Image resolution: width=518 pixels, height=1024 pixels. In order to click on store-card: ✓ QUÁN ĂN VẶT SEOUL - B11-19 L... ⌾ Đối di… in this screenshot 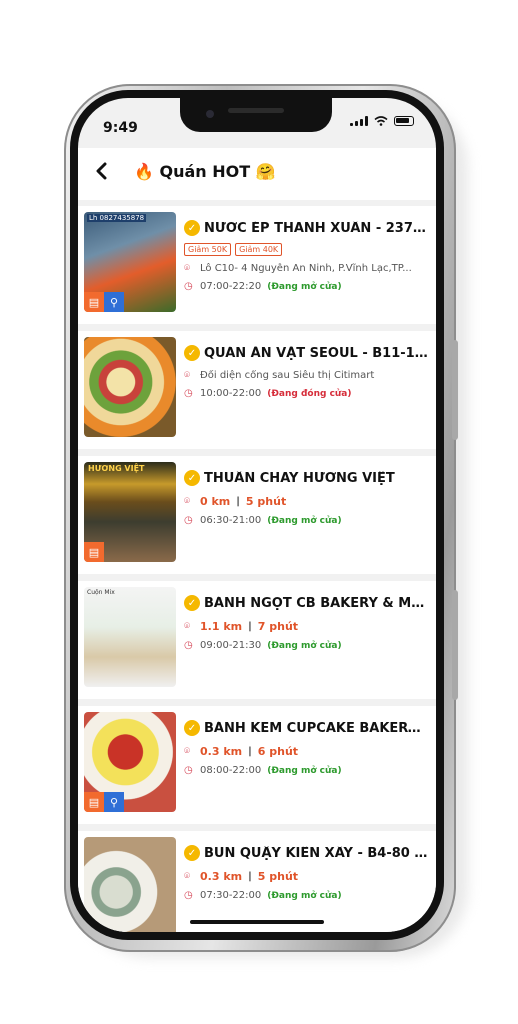, I will do `click(257, 390)`.